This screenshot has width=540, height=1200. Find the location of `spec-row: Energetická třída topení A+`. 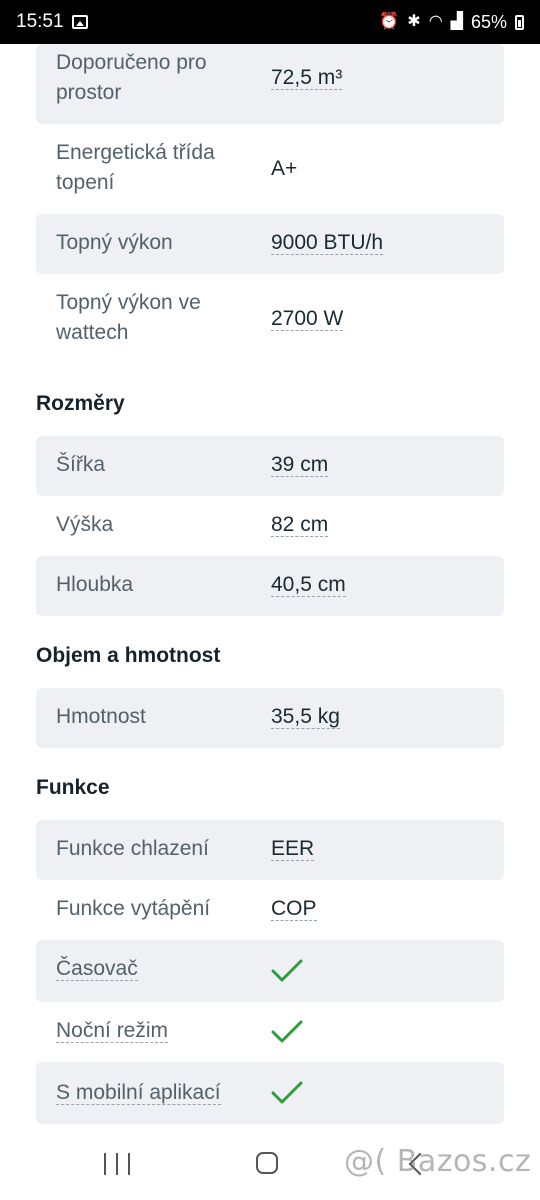

spec-row: Energetická třída topení A+ is located at coordinates (270, 169).